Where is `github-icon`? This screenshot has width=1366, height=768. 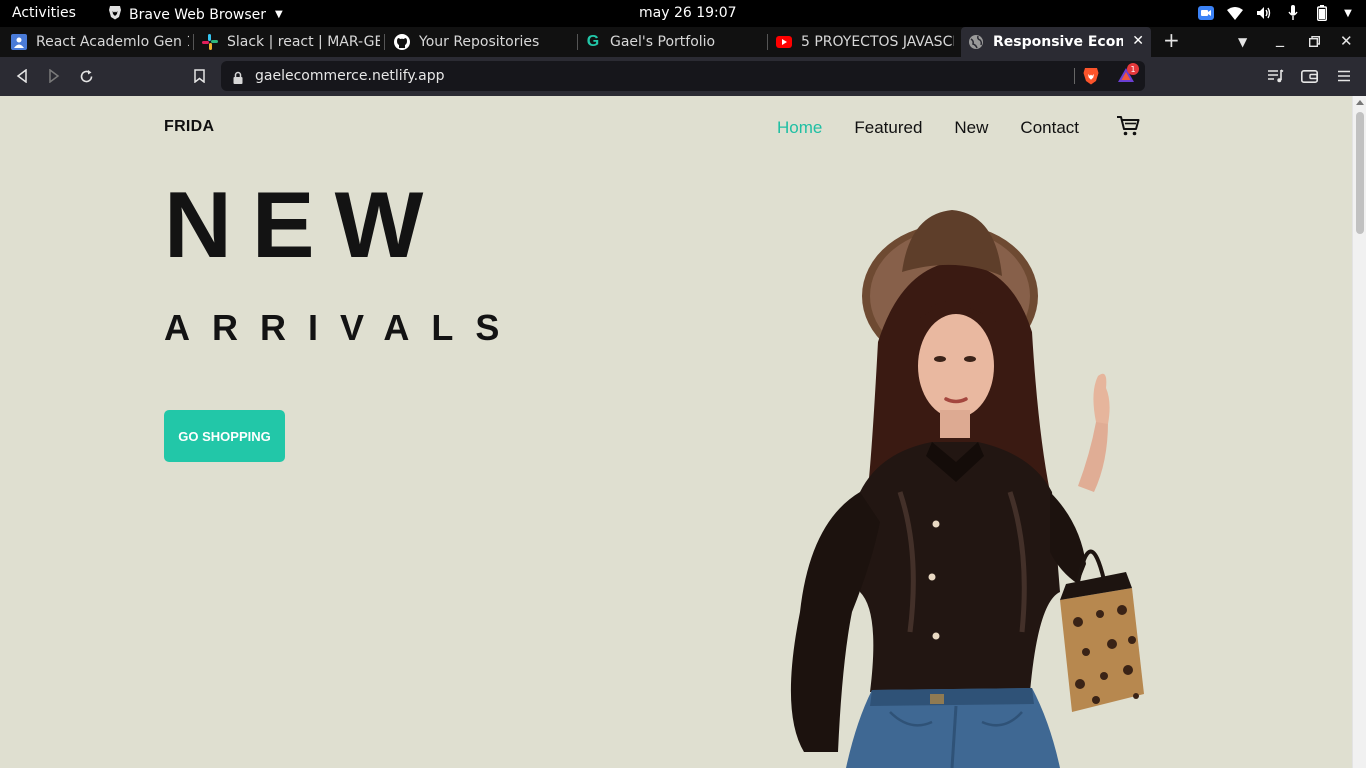 github-icon is located at coordinates (402, 42).